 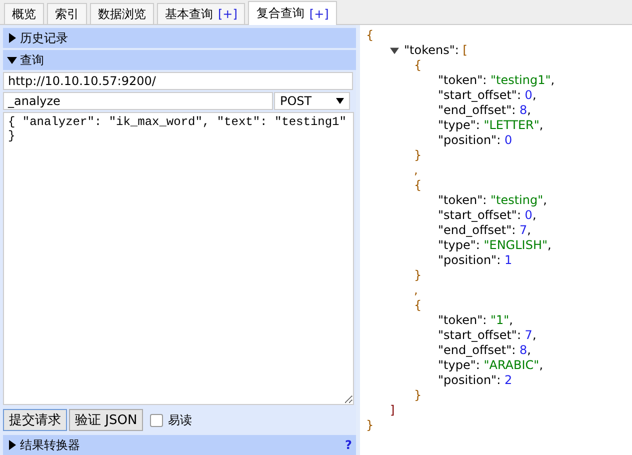 What do you see at coordinates (312, 101) in the screenshot?
I see `method-select: POST` at bounding box center [312, 101].